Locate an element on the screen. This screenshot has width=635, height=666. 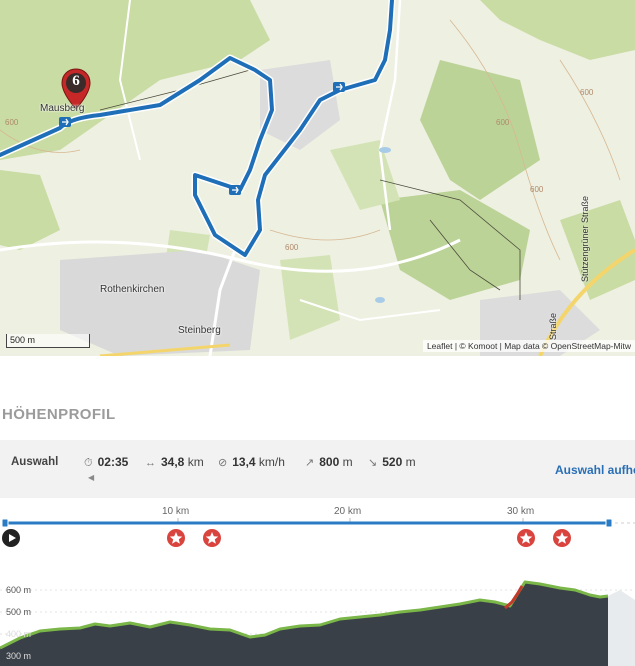
clock-icon: ⏱ is located at coordinates (88, 463).